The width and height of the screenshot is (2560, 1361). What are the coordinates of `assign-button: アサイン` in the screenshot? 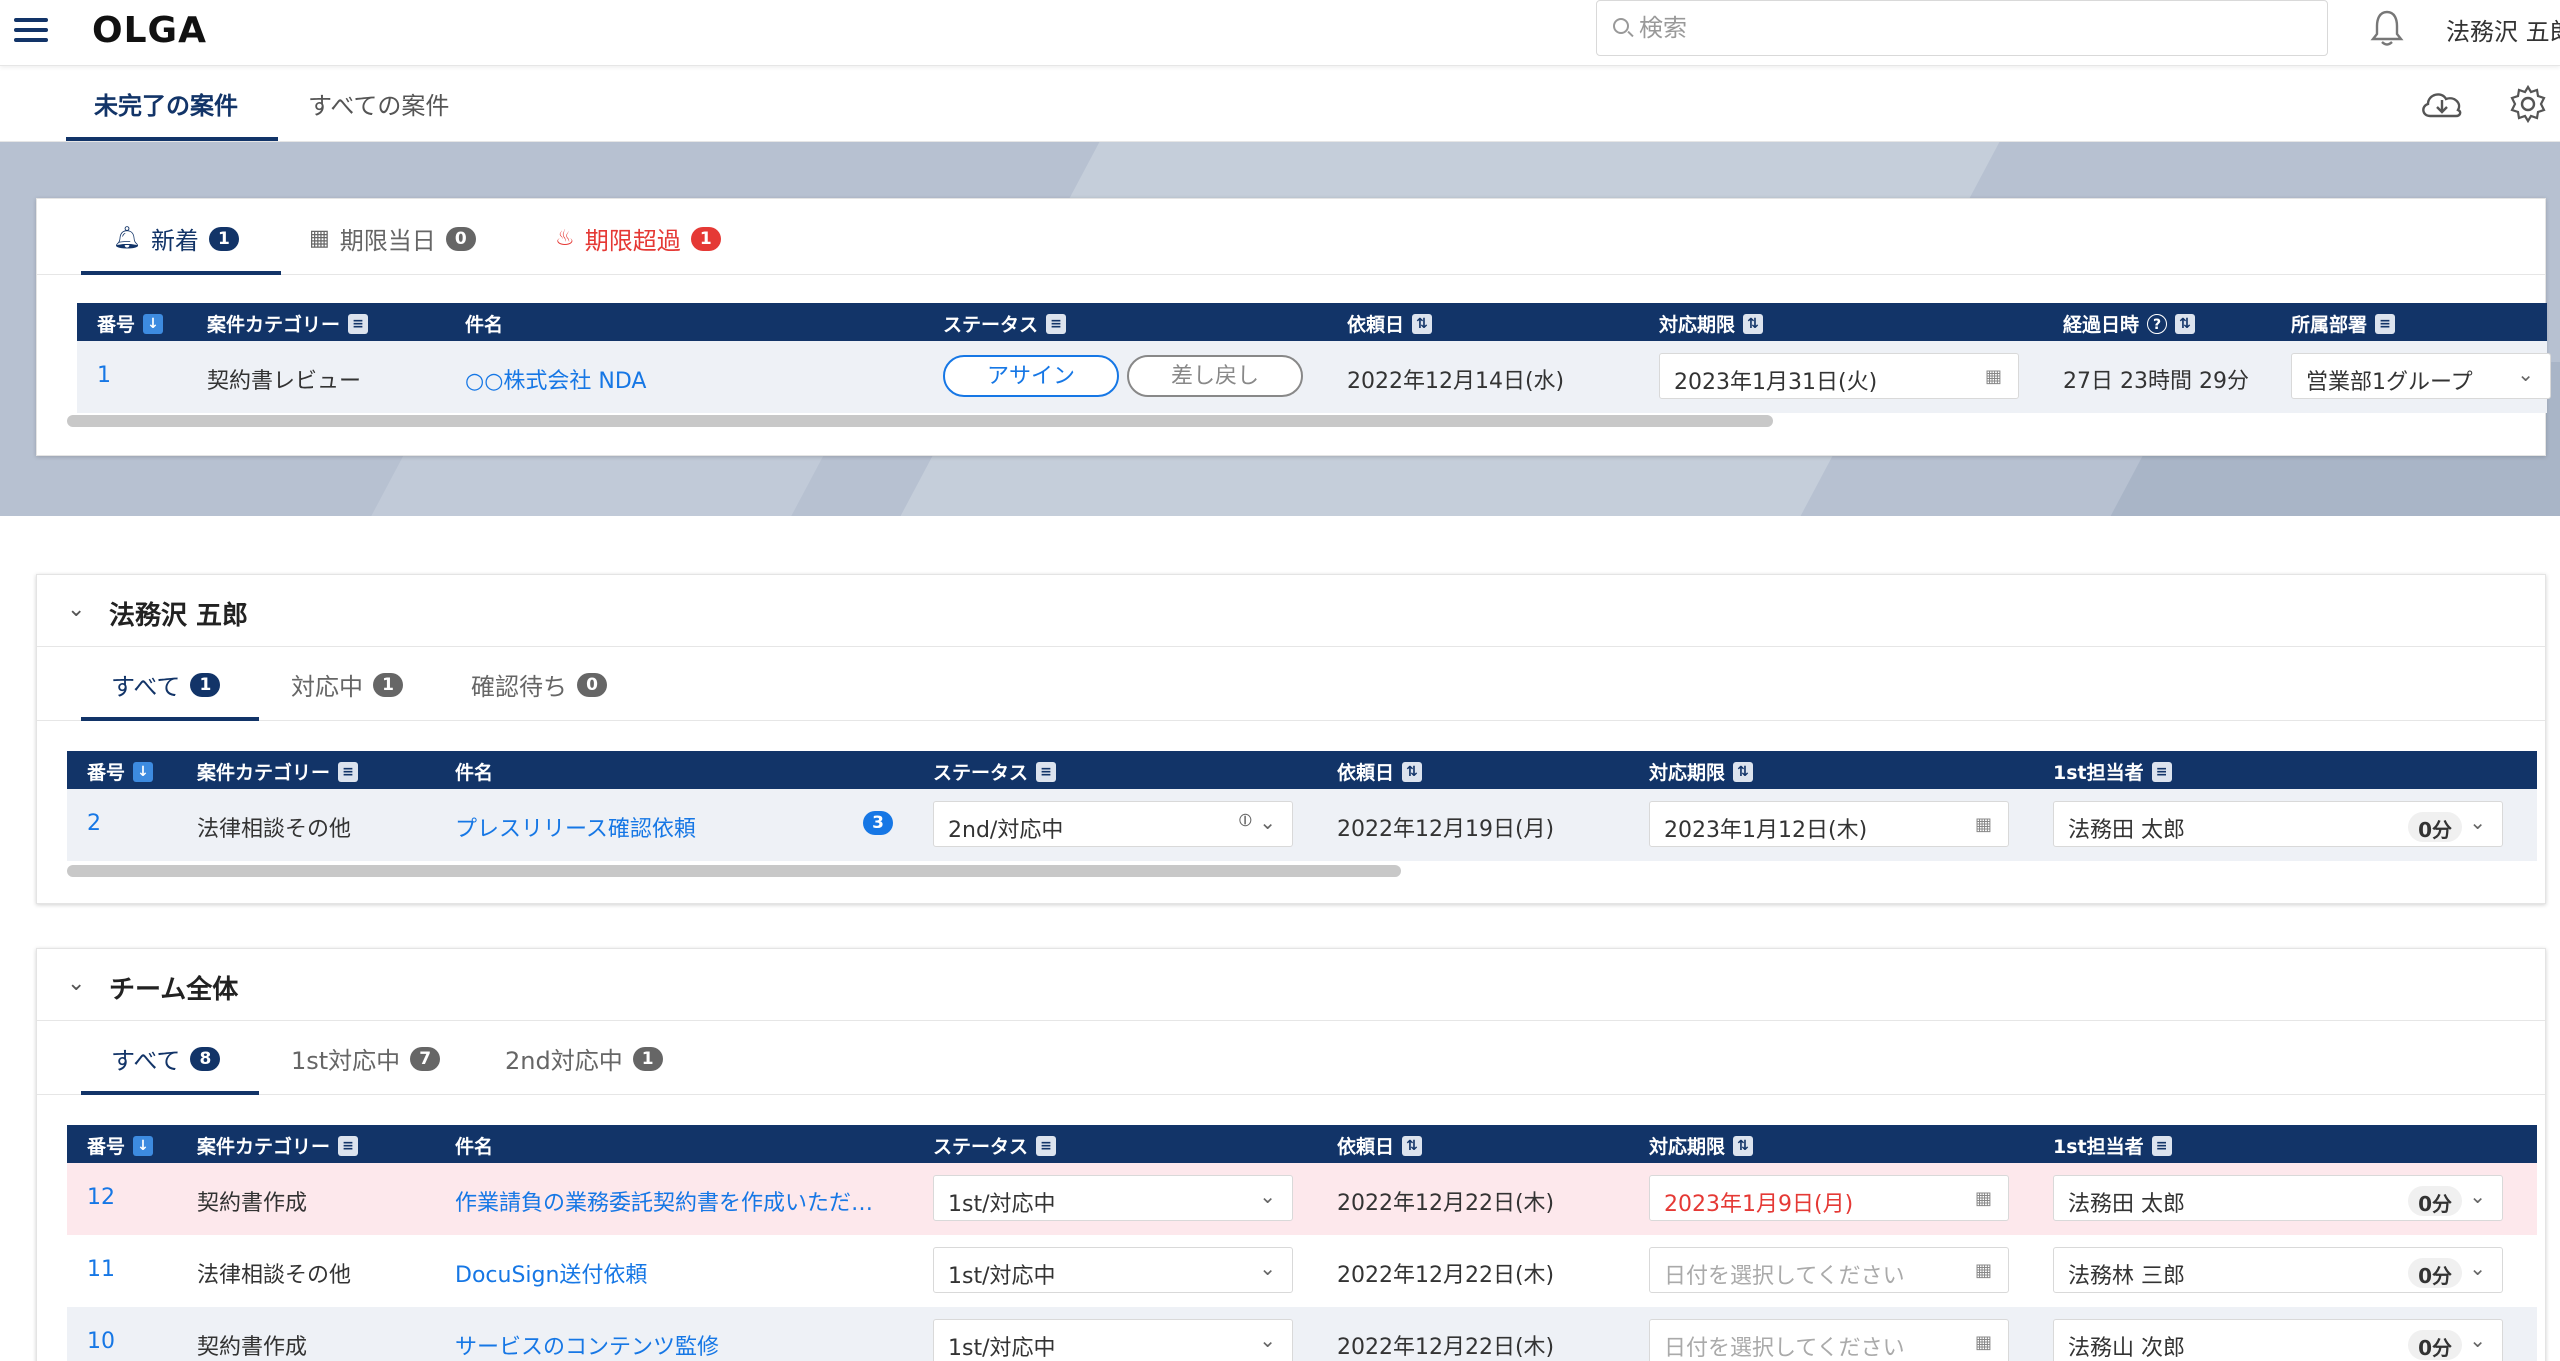 It's located at (1031, 376).